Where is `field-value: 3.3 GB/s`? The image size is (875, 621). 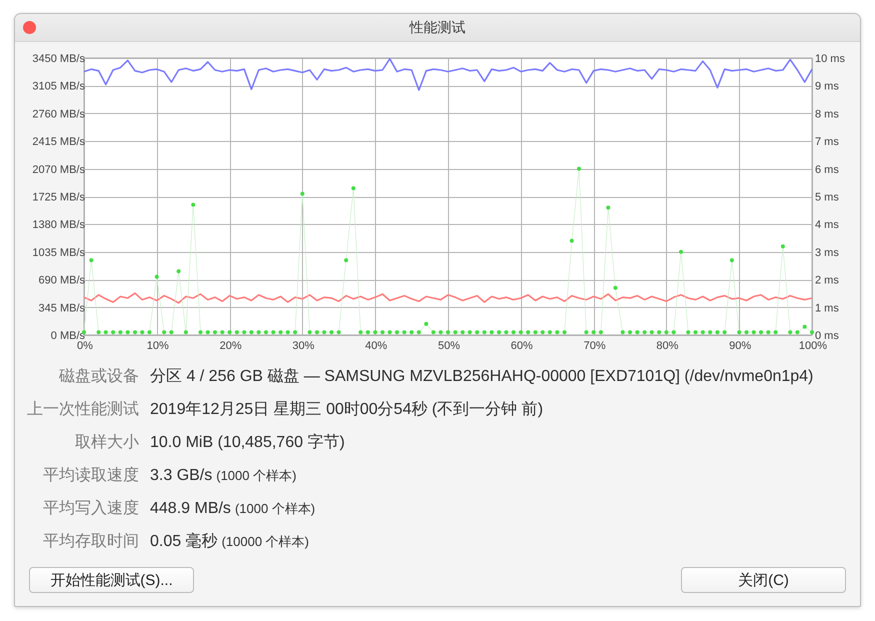 field-value: 3.3 GB/s is located at coordinates (181, 475).